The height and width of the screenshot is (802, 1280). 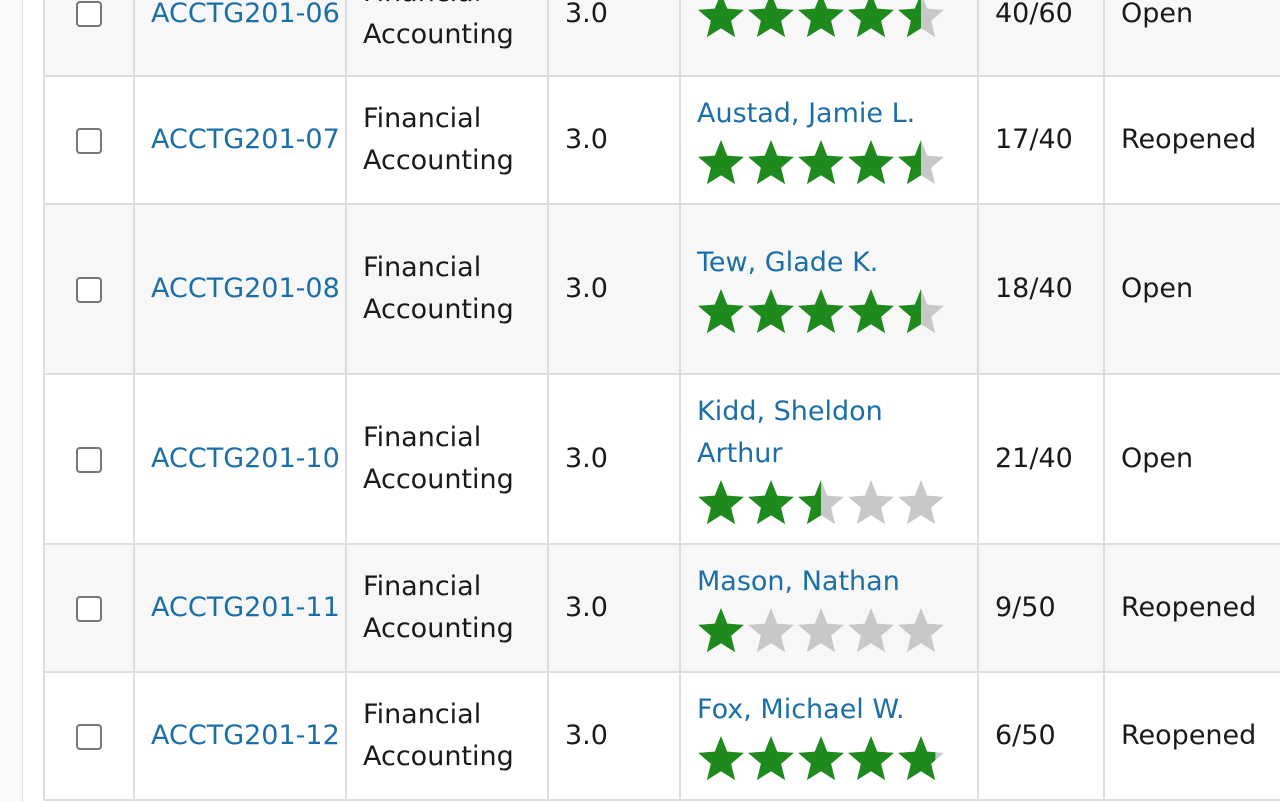 I want to click on seats-cell: 9/50, so click(x=1041, y=608).